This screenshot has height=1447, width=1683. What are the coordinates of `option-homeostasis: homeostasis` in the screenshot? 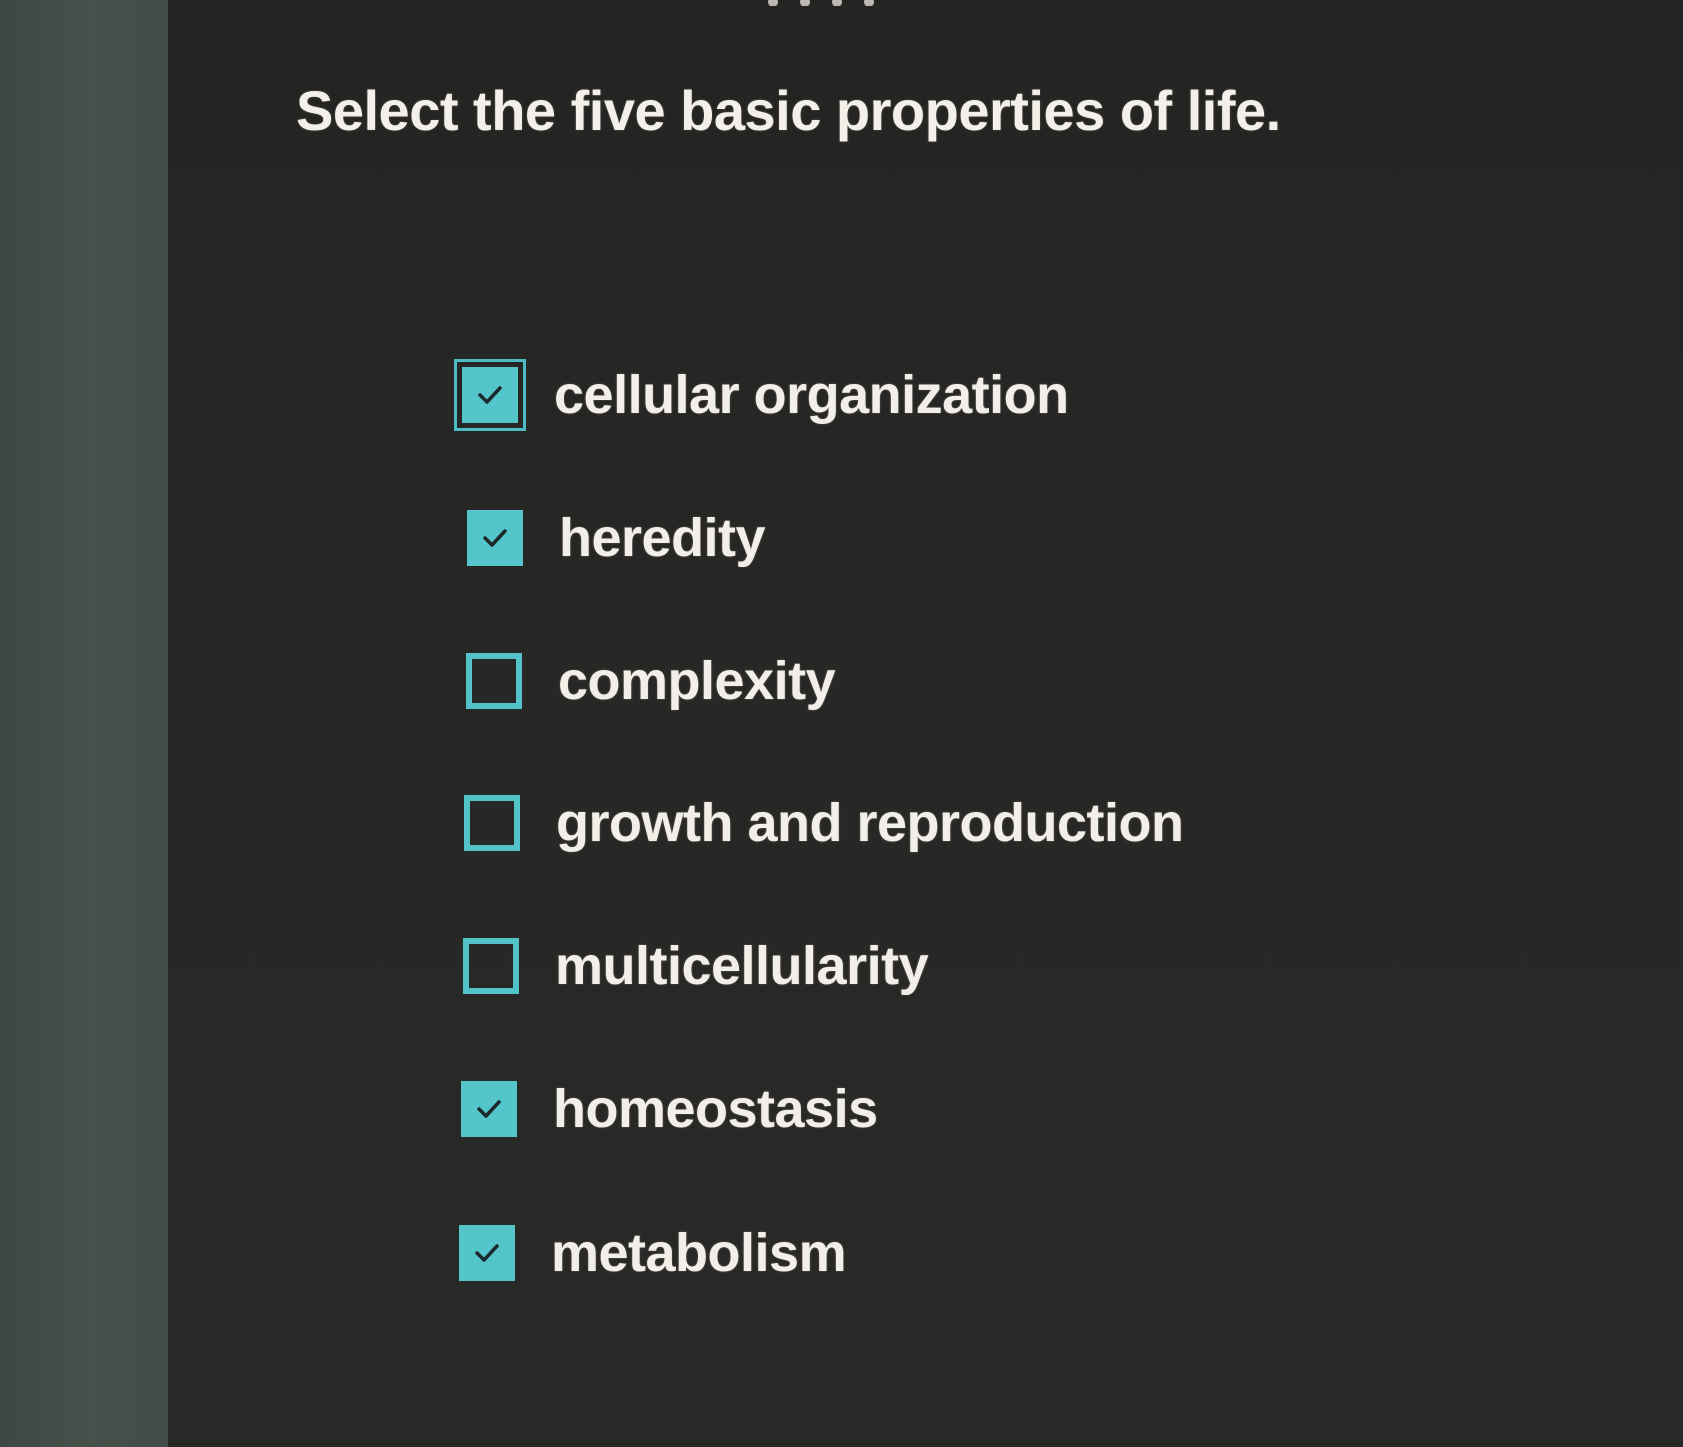 It's located at (669, 1109).